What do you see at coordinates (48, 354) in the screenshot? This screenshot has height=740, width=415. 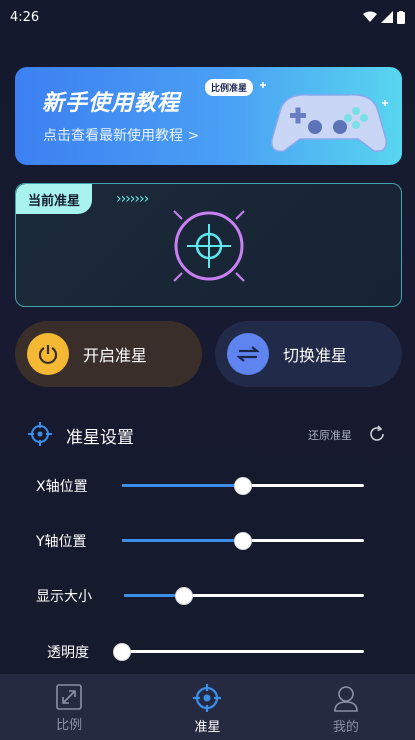 I see `power-icon` at bounding box center [48, 354].